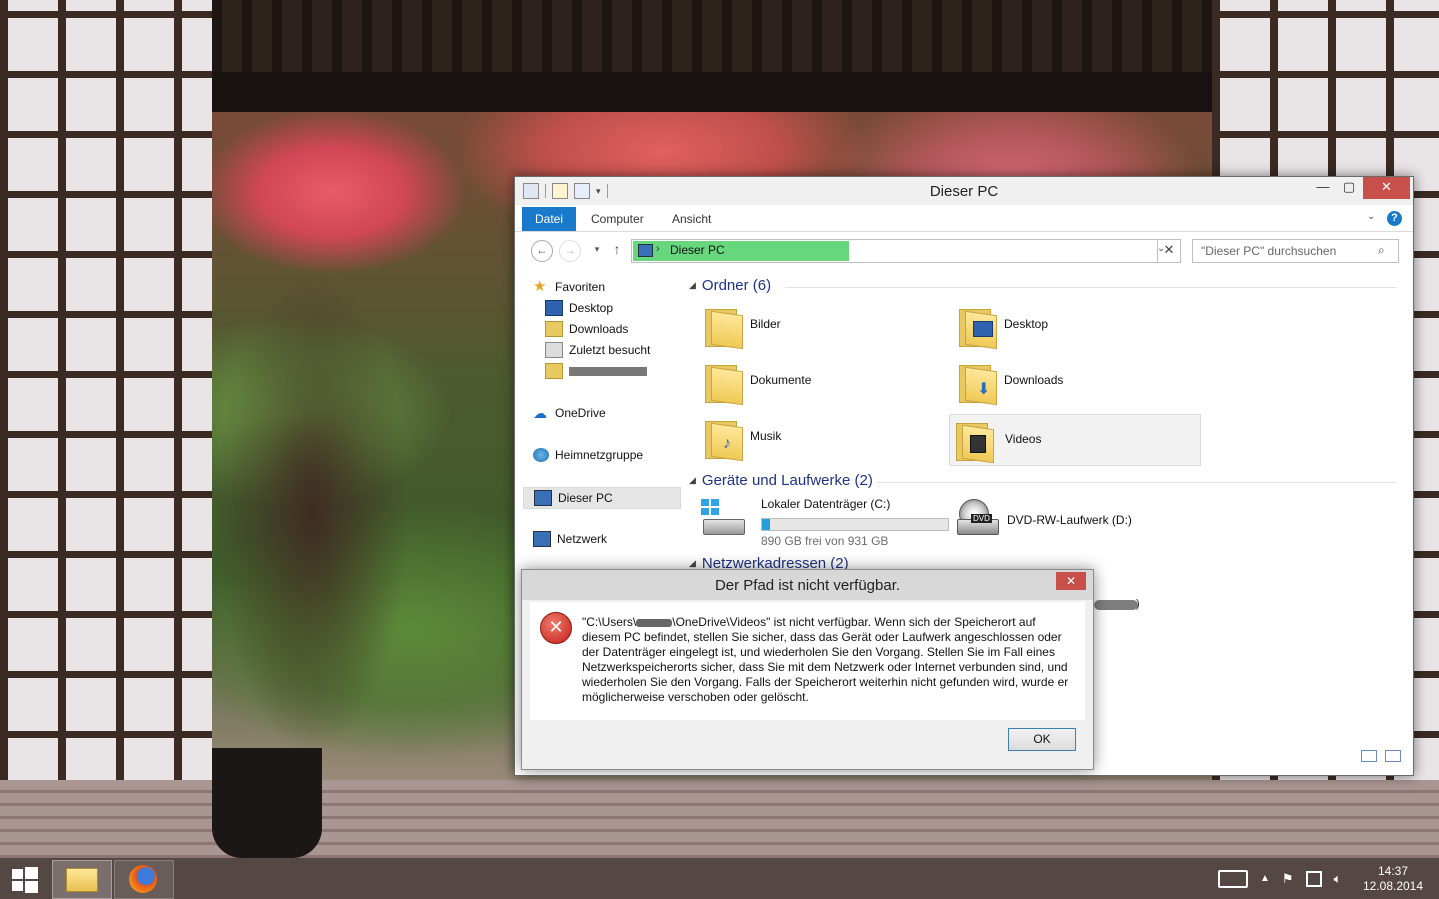 Image resolution: width=1439 pixels, height=899 pixels. I want to click on sidebar-item-label: Desktop, so click(591, 308).